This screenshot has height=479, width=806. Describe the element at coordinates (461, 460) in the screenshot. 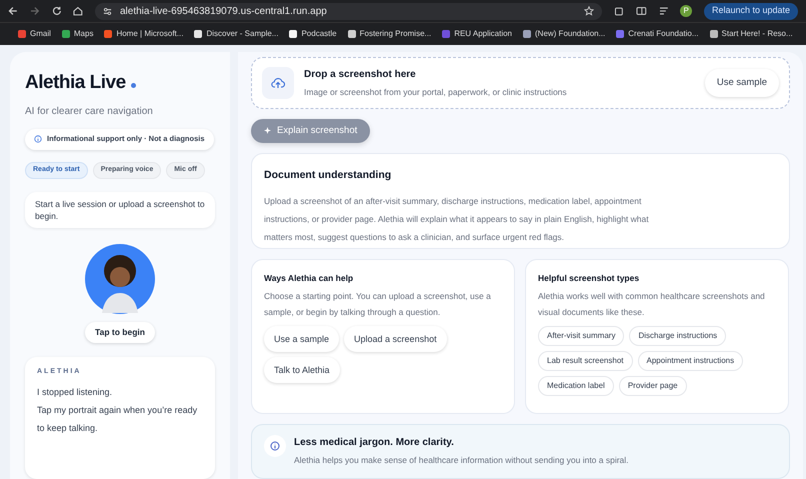

I see `card-body: Alethia helps you make sense of healthcare information without sending you into a spiral.` at that location.